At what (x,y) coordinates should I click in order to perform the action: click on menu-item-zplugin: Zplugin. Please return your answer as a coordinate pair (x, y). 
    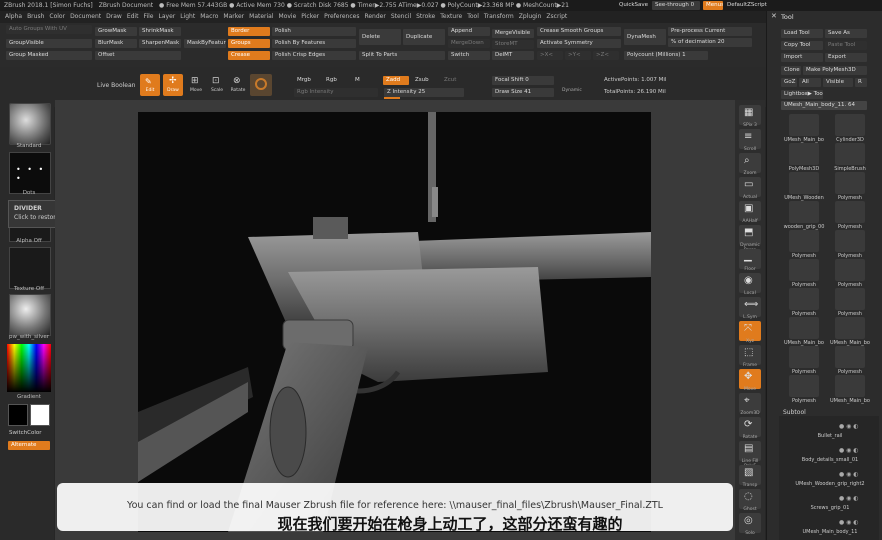
    Looking at the image, I should click on (530, 16).